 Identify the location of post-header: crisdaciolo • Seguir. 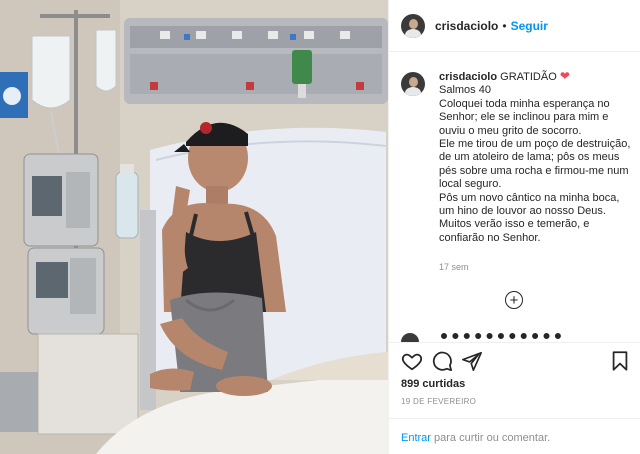
(514, 26).